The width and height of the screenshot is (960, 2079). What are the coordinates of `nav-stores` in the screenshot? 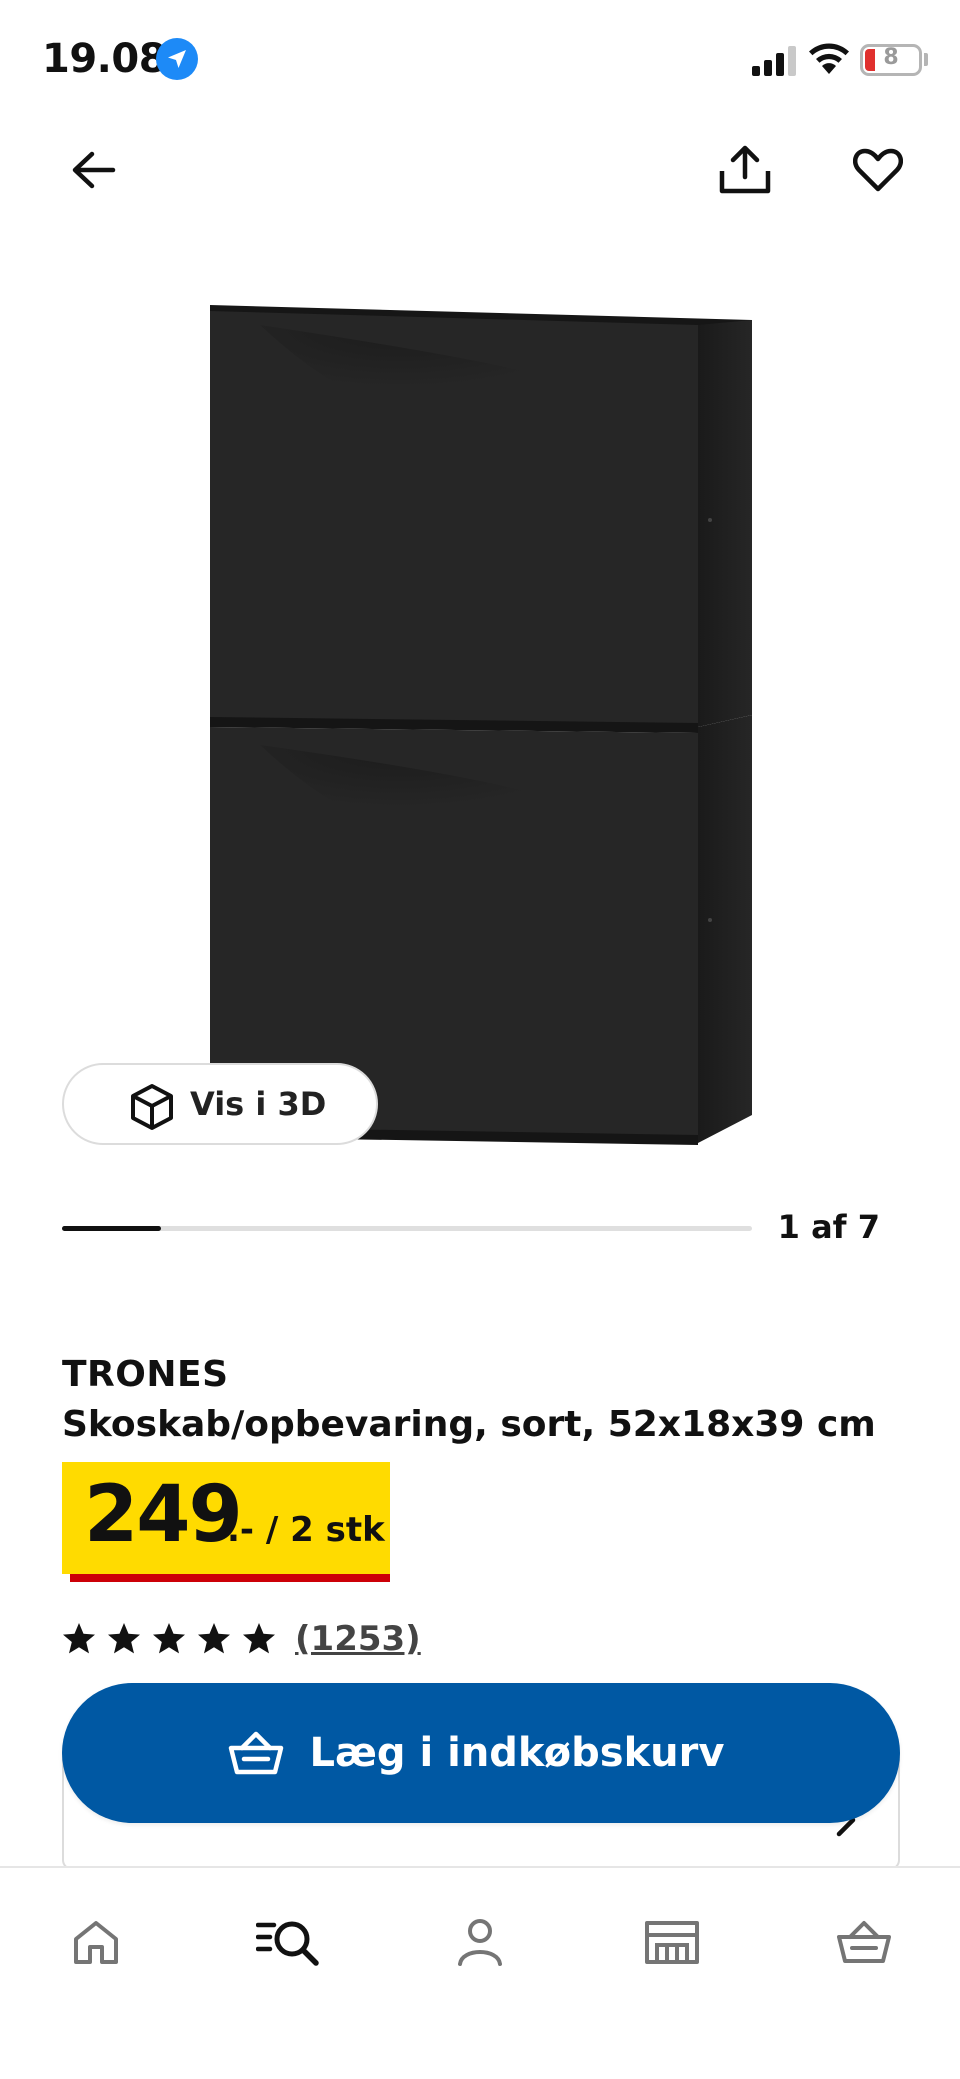 It's located at (672, 1942).